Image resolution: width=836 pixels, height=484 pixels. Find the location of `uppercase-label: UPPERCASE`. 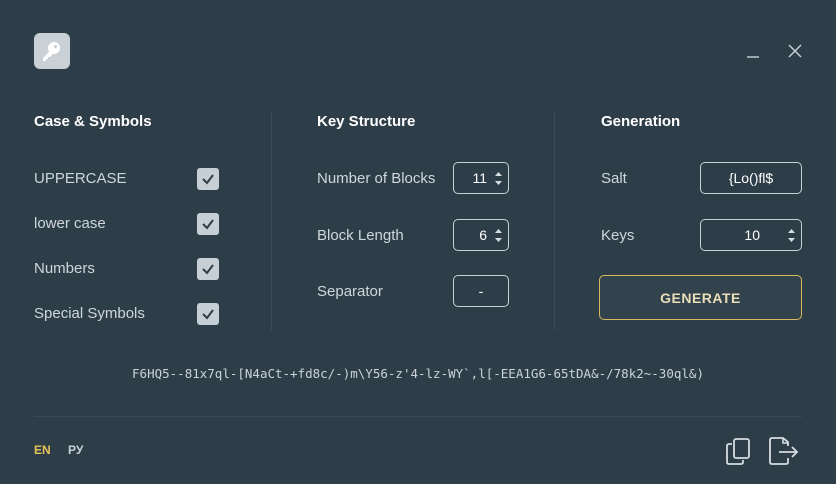

uppercase-label: UPPERCASE is located at coordinates (80, 178).